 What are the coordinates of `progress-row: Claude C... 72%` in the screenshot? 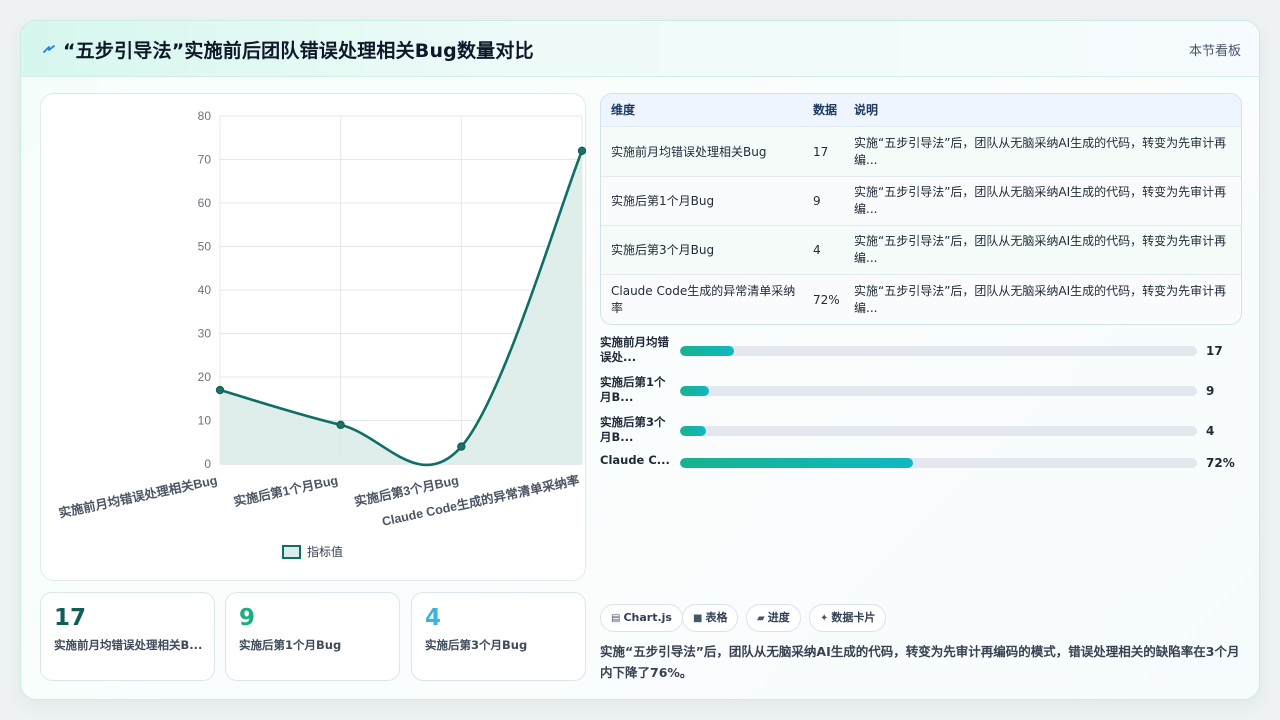 It's located at (921, 468).